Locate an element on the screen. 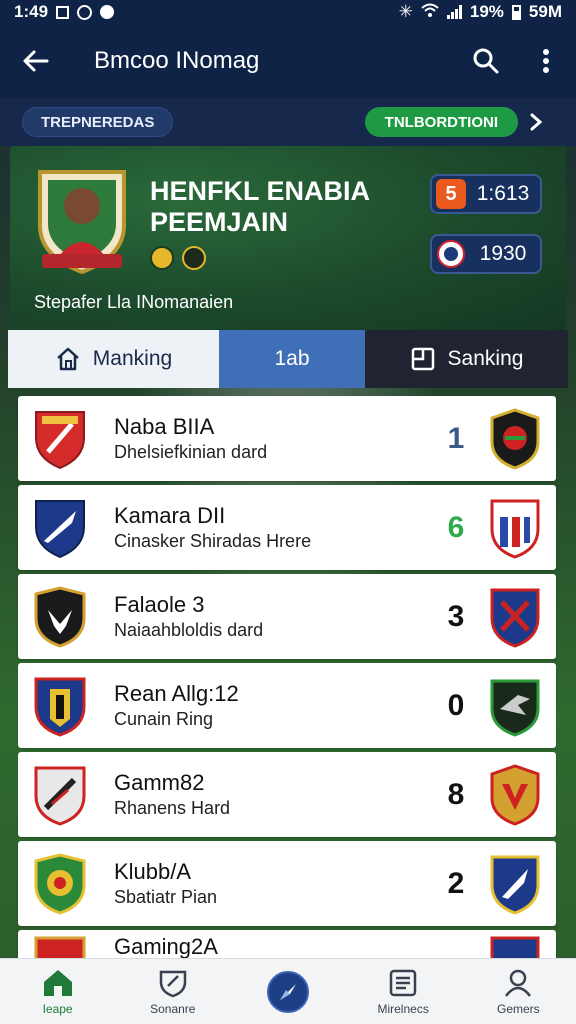  team-name: Rean Allg:12 is located at coordinates (176, 693).